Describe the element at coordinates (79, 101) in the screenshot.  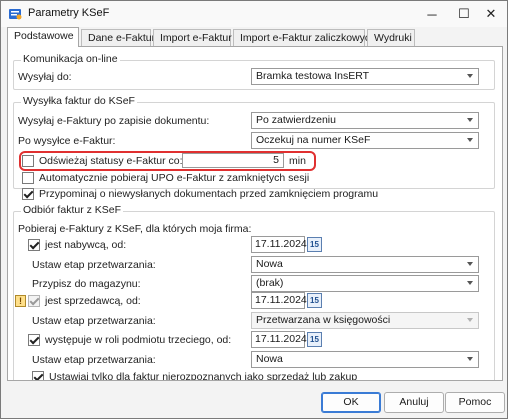
I see `group-sending-title: Wysyłka faktur do KSeF` at that location.